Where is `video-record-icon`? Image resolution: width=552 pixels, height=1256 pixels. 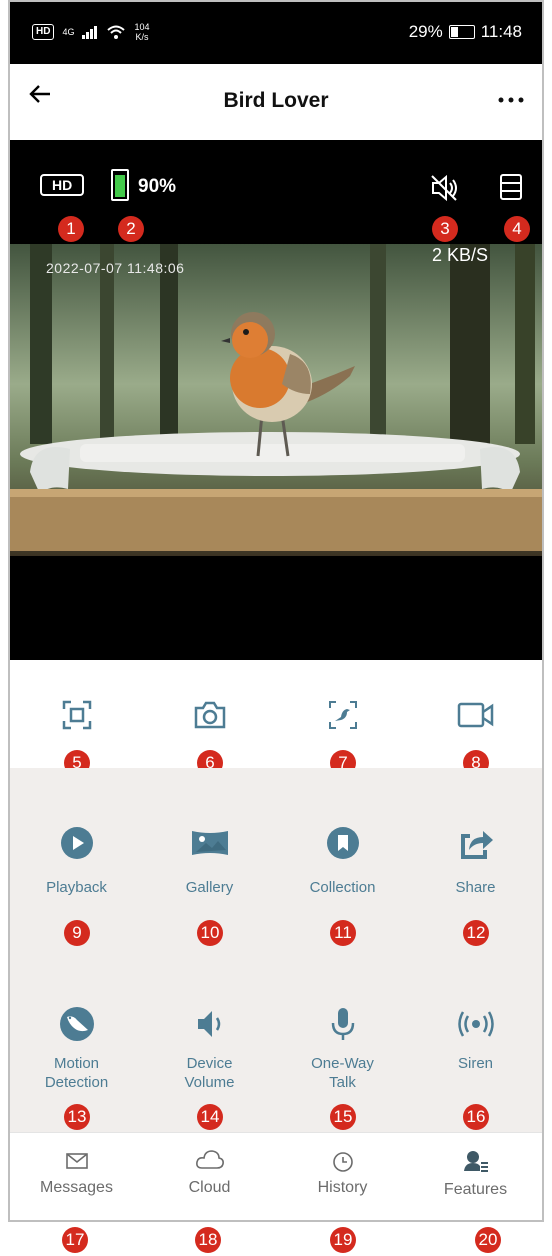 video-record-icon is located at coordinates (475, 715).